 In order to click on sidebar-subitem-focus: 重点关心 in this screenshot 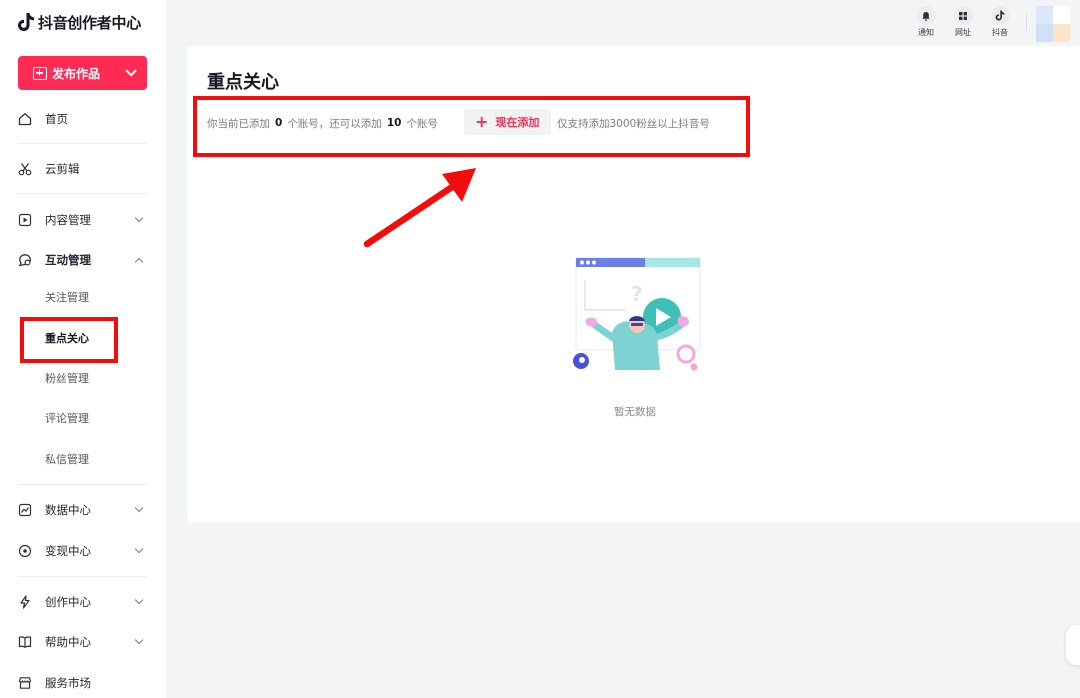, I will do `click(83, 338)`.